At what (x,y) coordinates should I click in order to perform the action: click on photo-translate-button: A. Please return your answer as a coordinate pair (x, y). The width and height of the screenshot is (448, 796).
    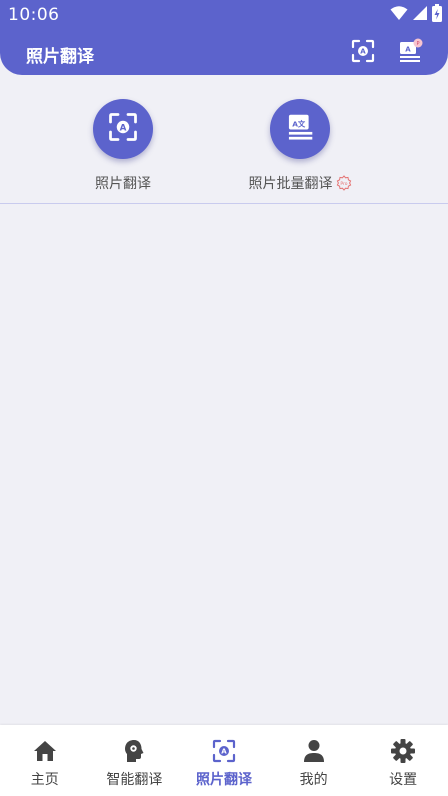
    Looking at the image, I should click on (123, 129).